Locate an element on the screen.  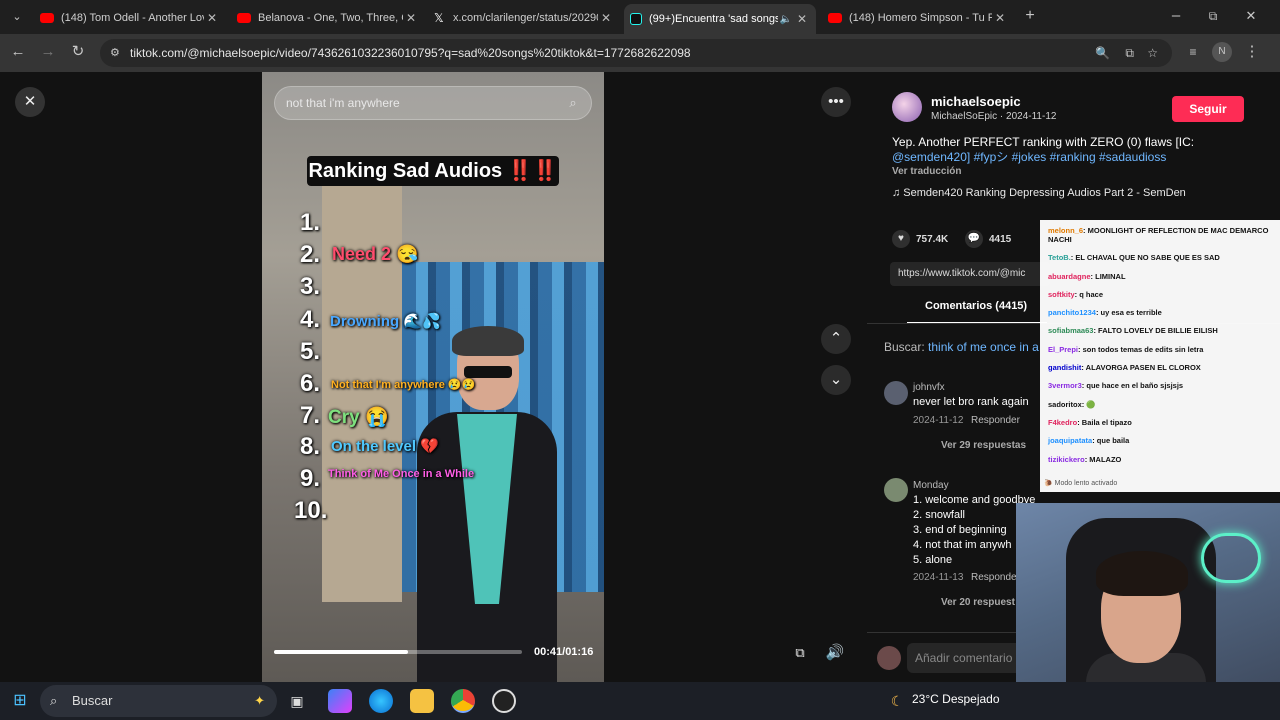
chat-username: TetoB. is located at coordinates (1059, 257).